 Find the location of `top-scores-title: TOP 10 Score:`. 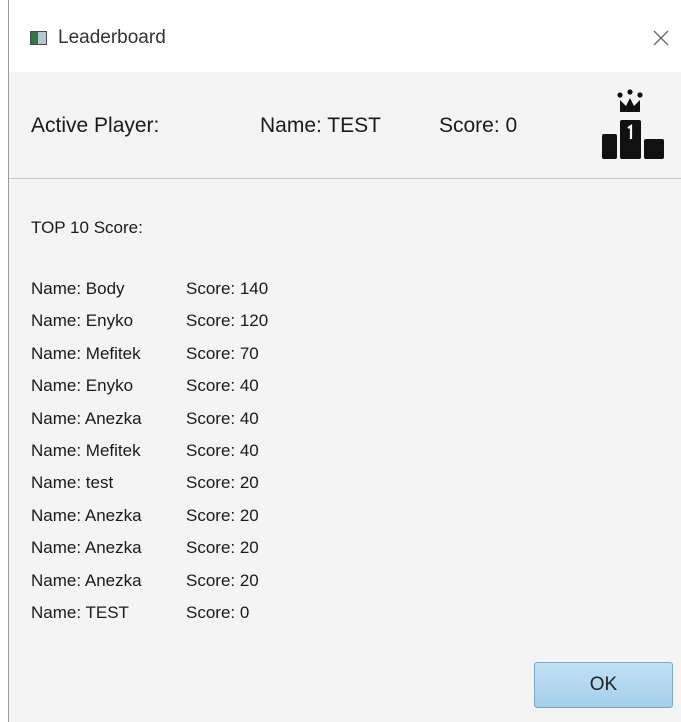

top-scores-title: TOP 10 Score: is located at coordinates (87, 227).